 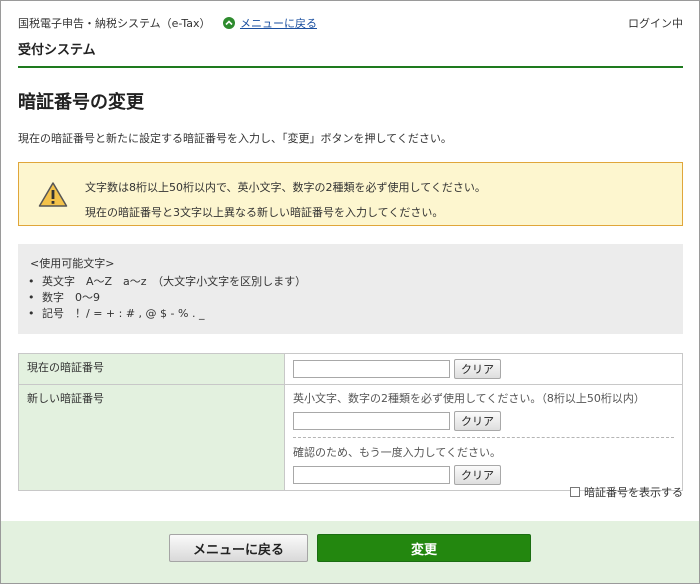 I want to click on new-password-hint: 英小文字、数字の2種類を必ず使用してください。（8桁以上50桁以内）, so click(x=469, y=398).